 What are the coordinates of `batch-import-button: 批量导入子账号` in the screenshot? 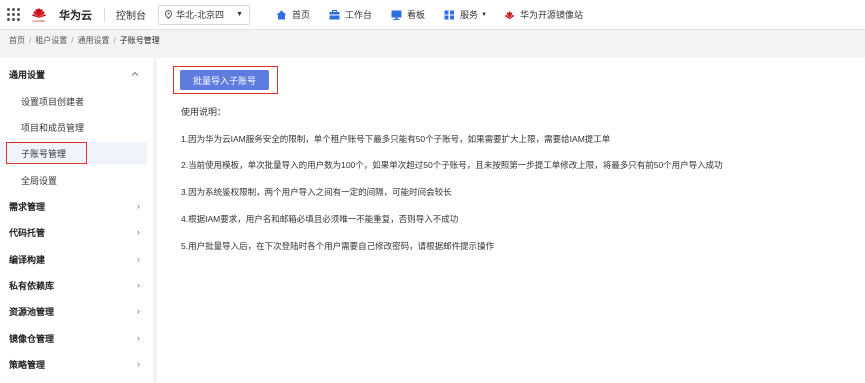 It's located at (224, 80).